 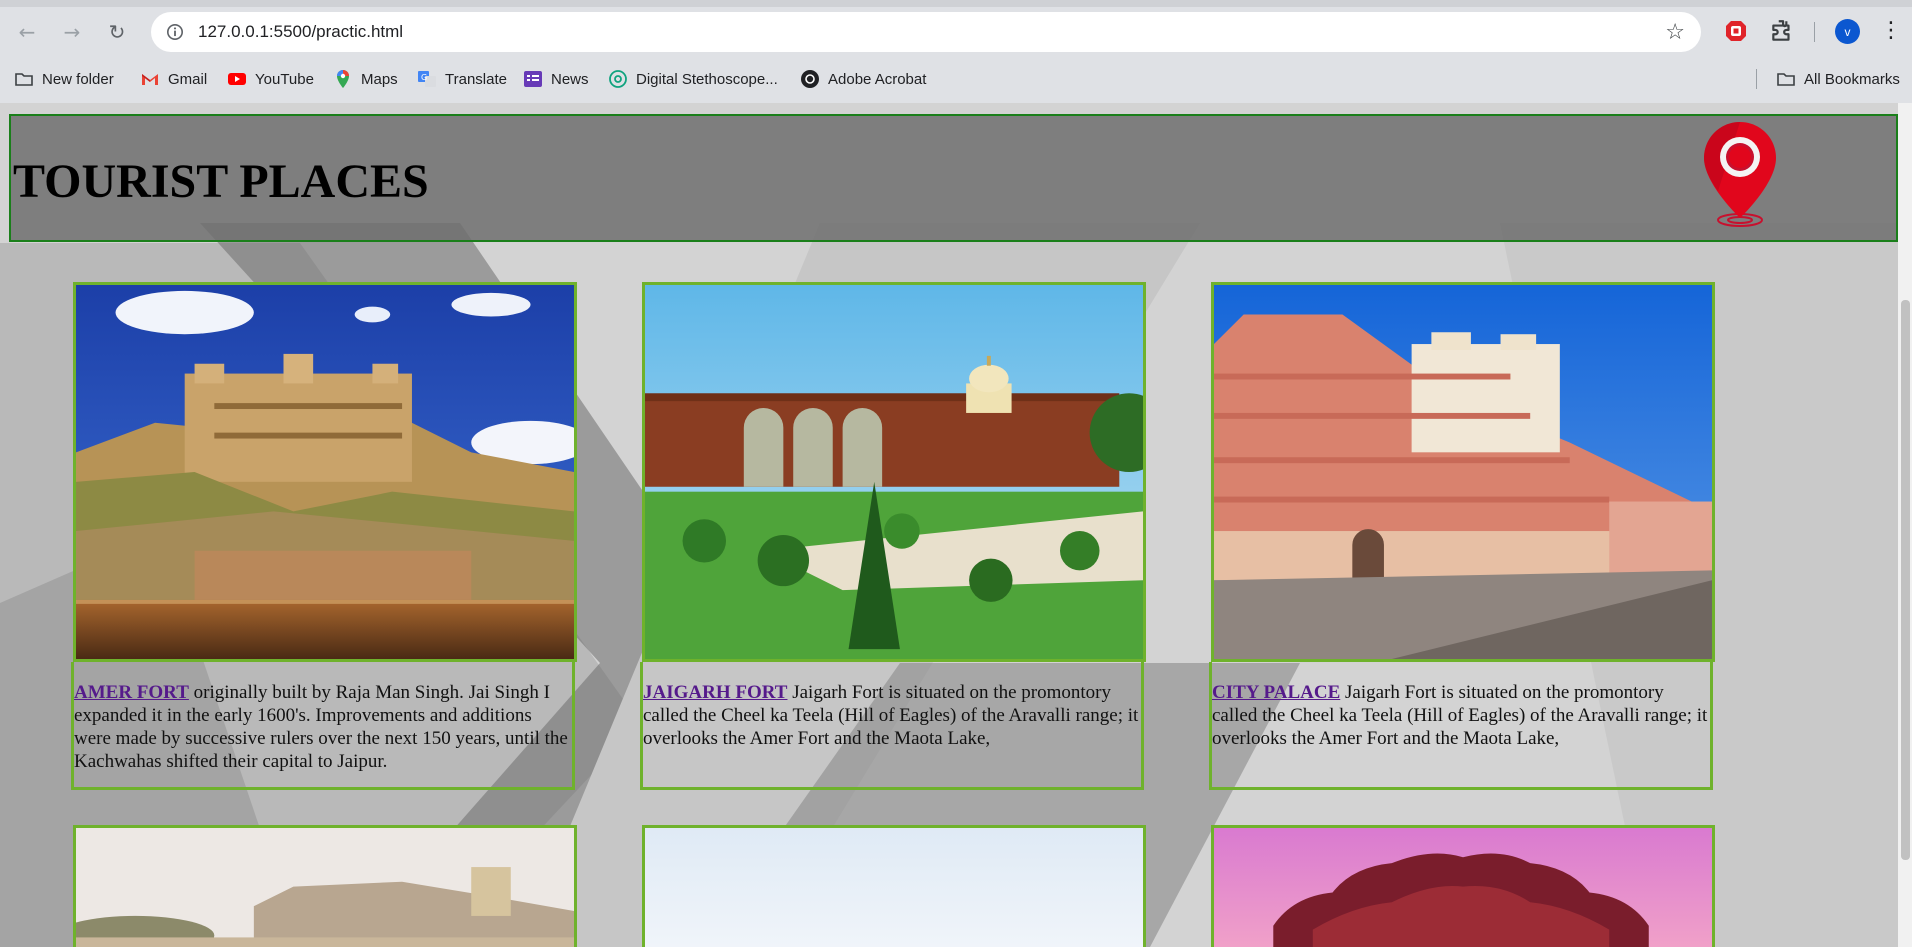 I want to click on tab-strip, so click(x=956, y=3).